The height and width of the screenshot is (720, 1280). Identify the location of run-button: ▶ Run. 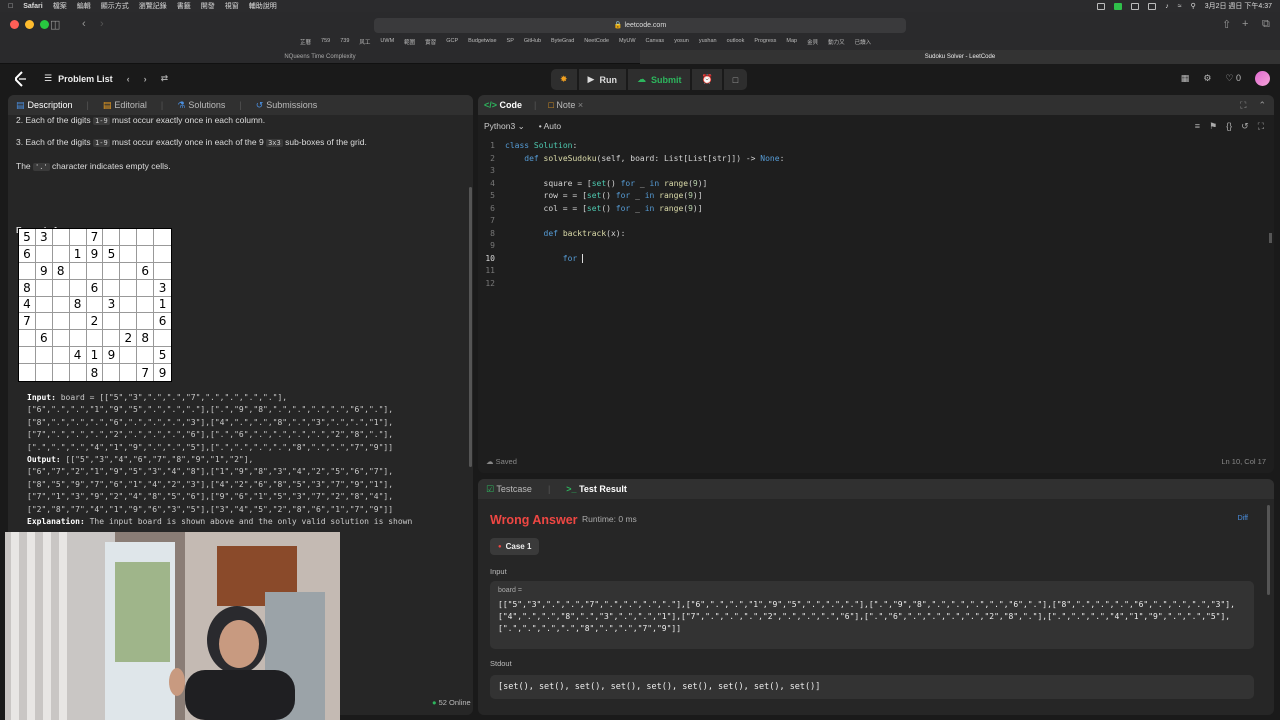
(602, 79).